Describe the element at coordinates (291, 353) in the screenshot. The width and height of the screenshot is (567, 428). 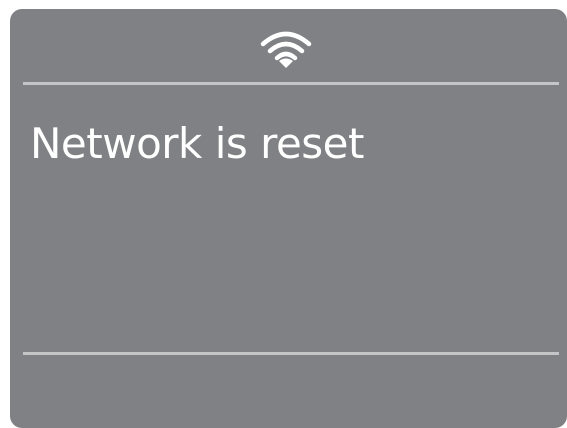
I see `bottom-divider` at that location.